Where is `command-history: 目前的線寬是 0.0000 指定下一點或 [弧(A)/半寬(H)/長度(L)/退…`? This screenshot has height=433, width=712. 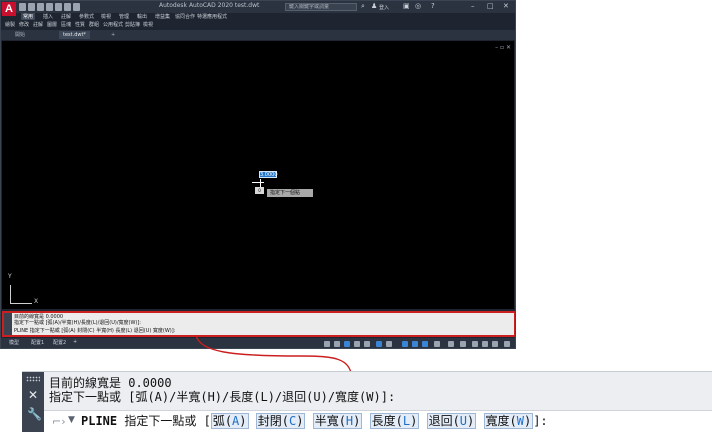 command-history: 目前的線寬是 0.0000 指定下一點或 [弧(A)/半寬(H)/長度(L)/退… is located at coordinates (222, 390).